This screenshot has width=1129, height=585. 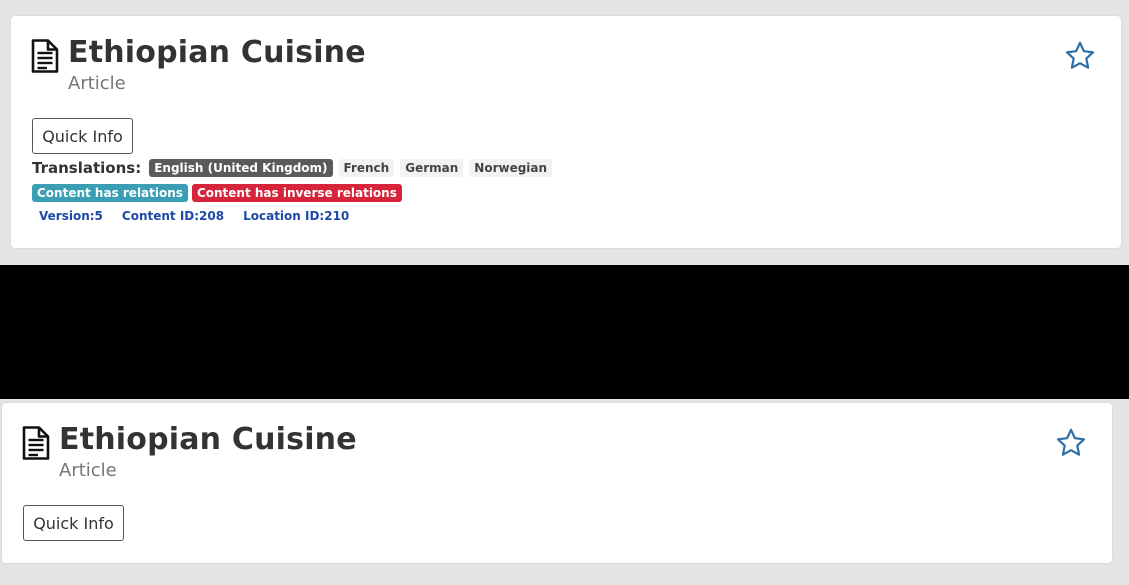 What do you see at coordinates (511, 168) in the screenshot?
I see `translation-badge-no: Norwegian` at bounding box center [511, 168].